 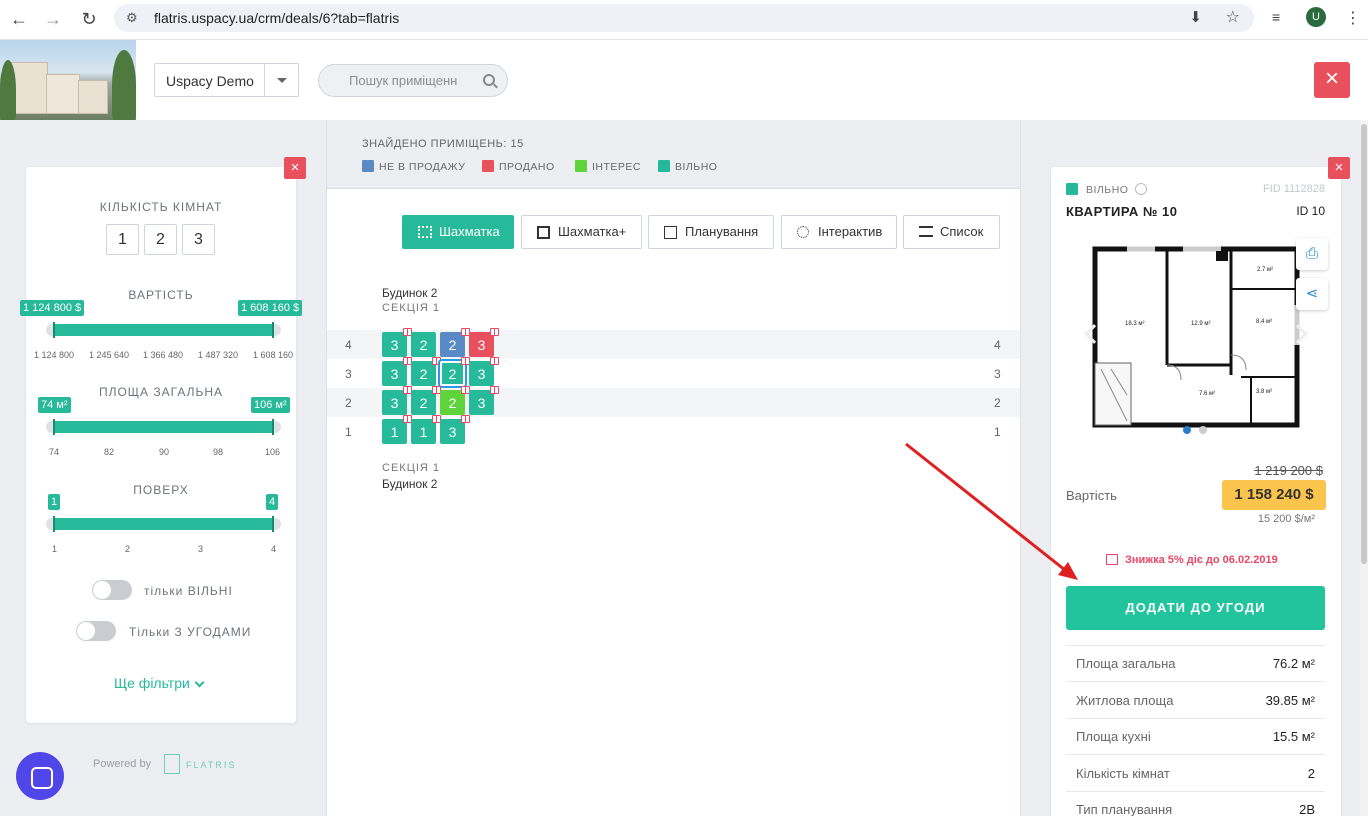 What do you see at coordinates (1293, 736) in the screenshot?
I see `property-value: 15.5 м²` at bounding box center [1293, 736].